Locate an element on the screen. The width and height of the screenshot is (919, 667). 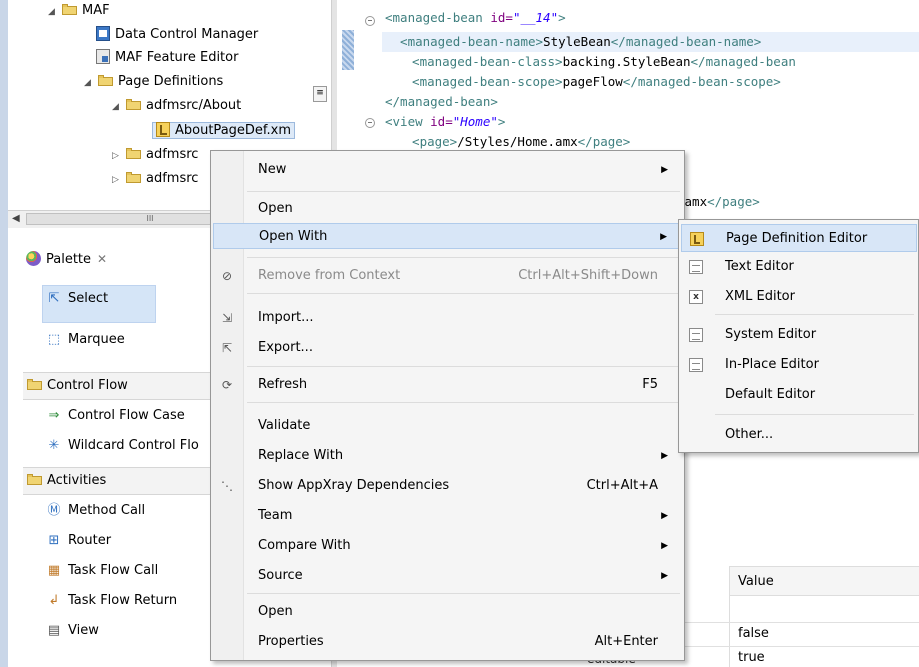
menu-item-shortcut: Ctrl+Alt+Shift+Down is located at coordinates (588, 275).